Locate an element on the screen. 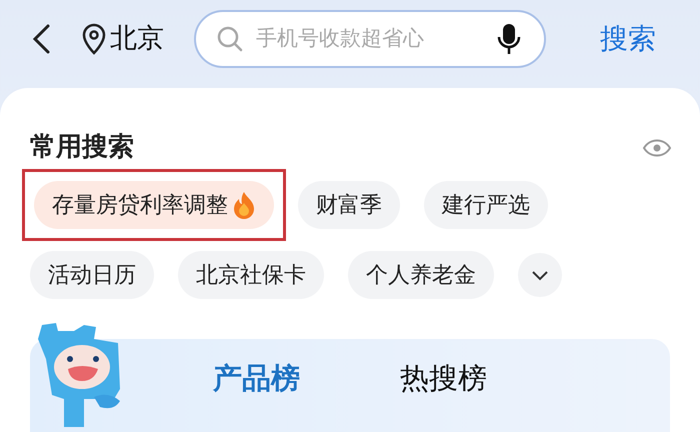 This screenshot has height=432, width=700. search-bar: 手机号收款超省心 is located at coordinates (370, 39).